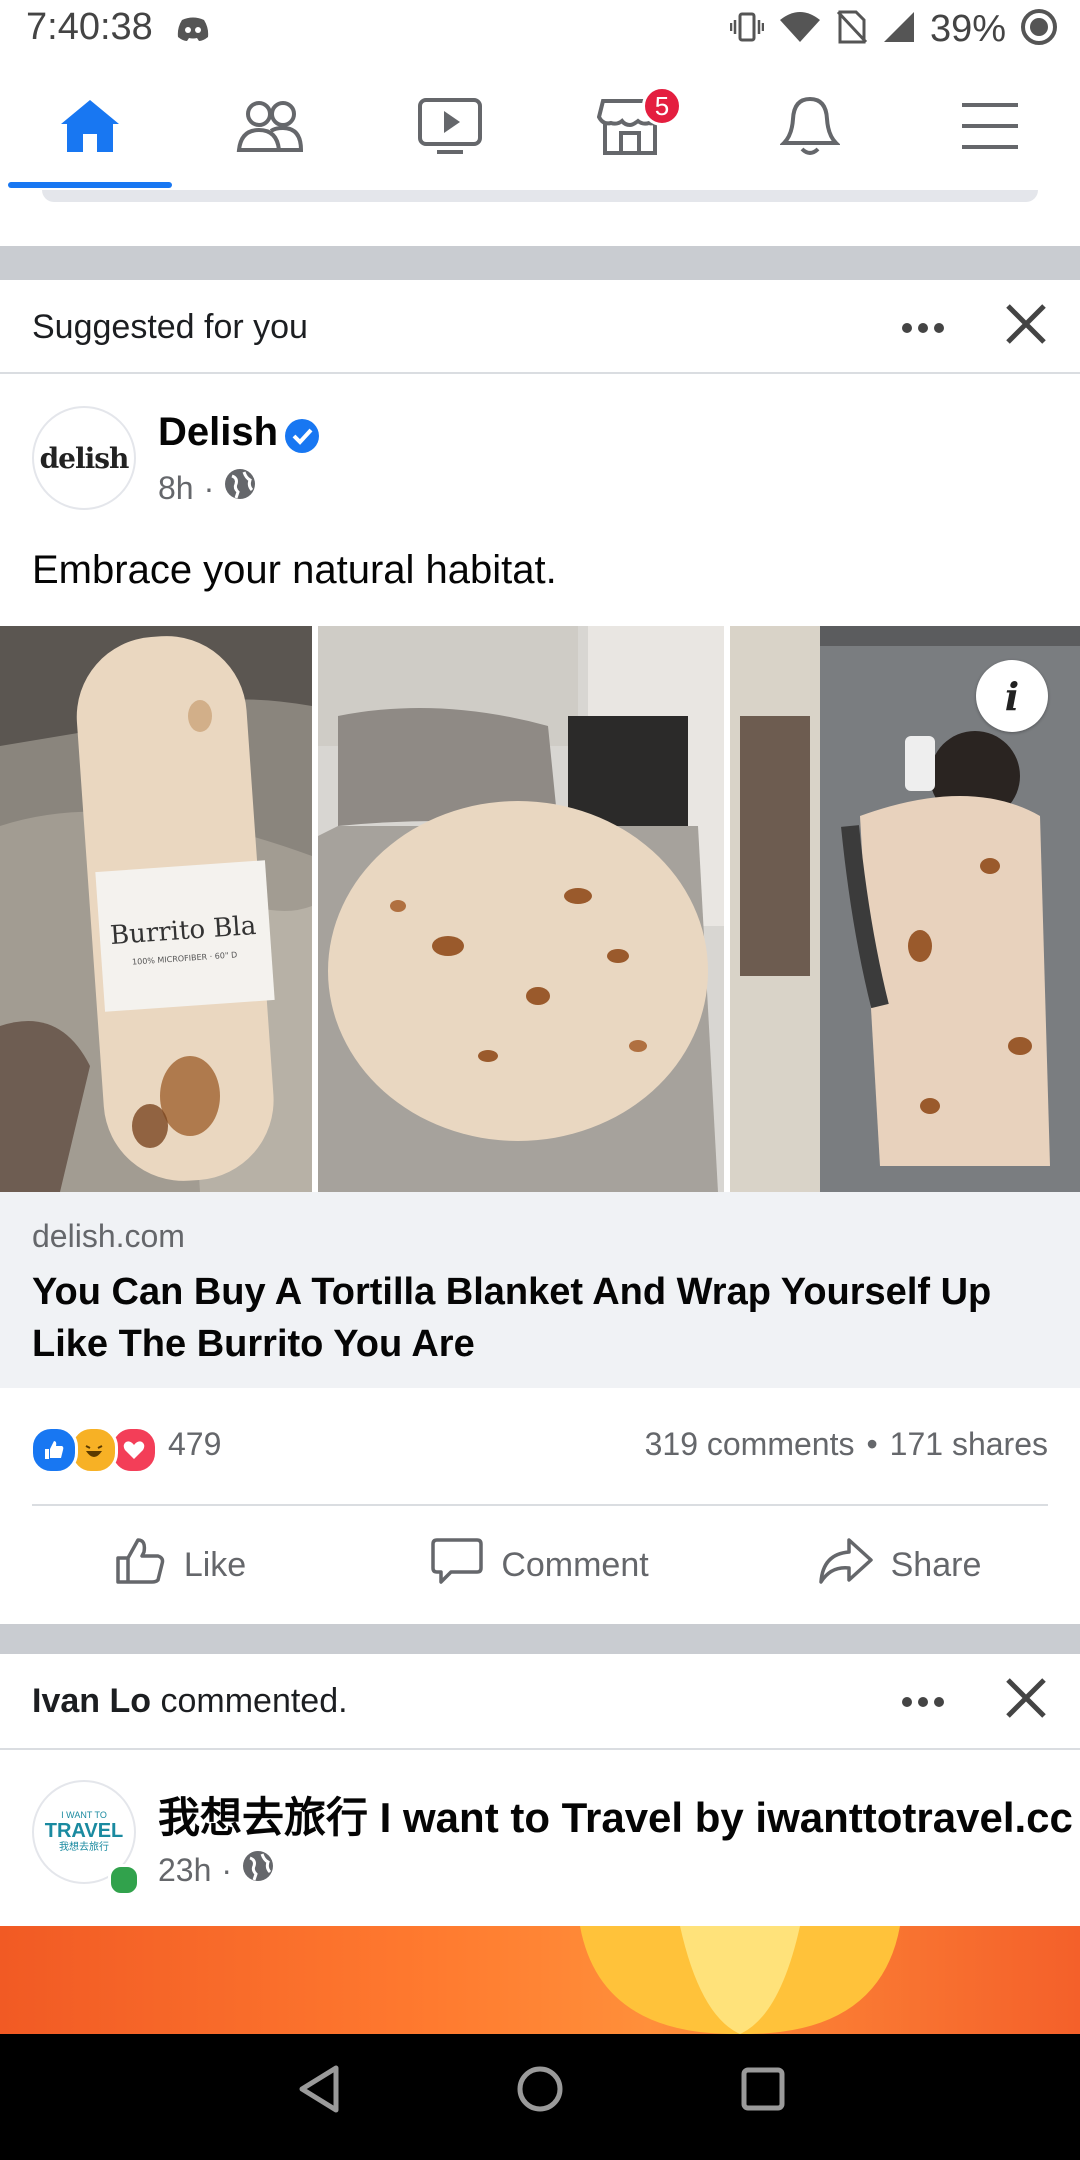 The height and width of the screenshot is (2160, 1080). What do you see at coordinates (540, 1447) in the screenshot?
I see `post-stats: 479 319 comments • 171 shares` at bounding box center [540, 1447].